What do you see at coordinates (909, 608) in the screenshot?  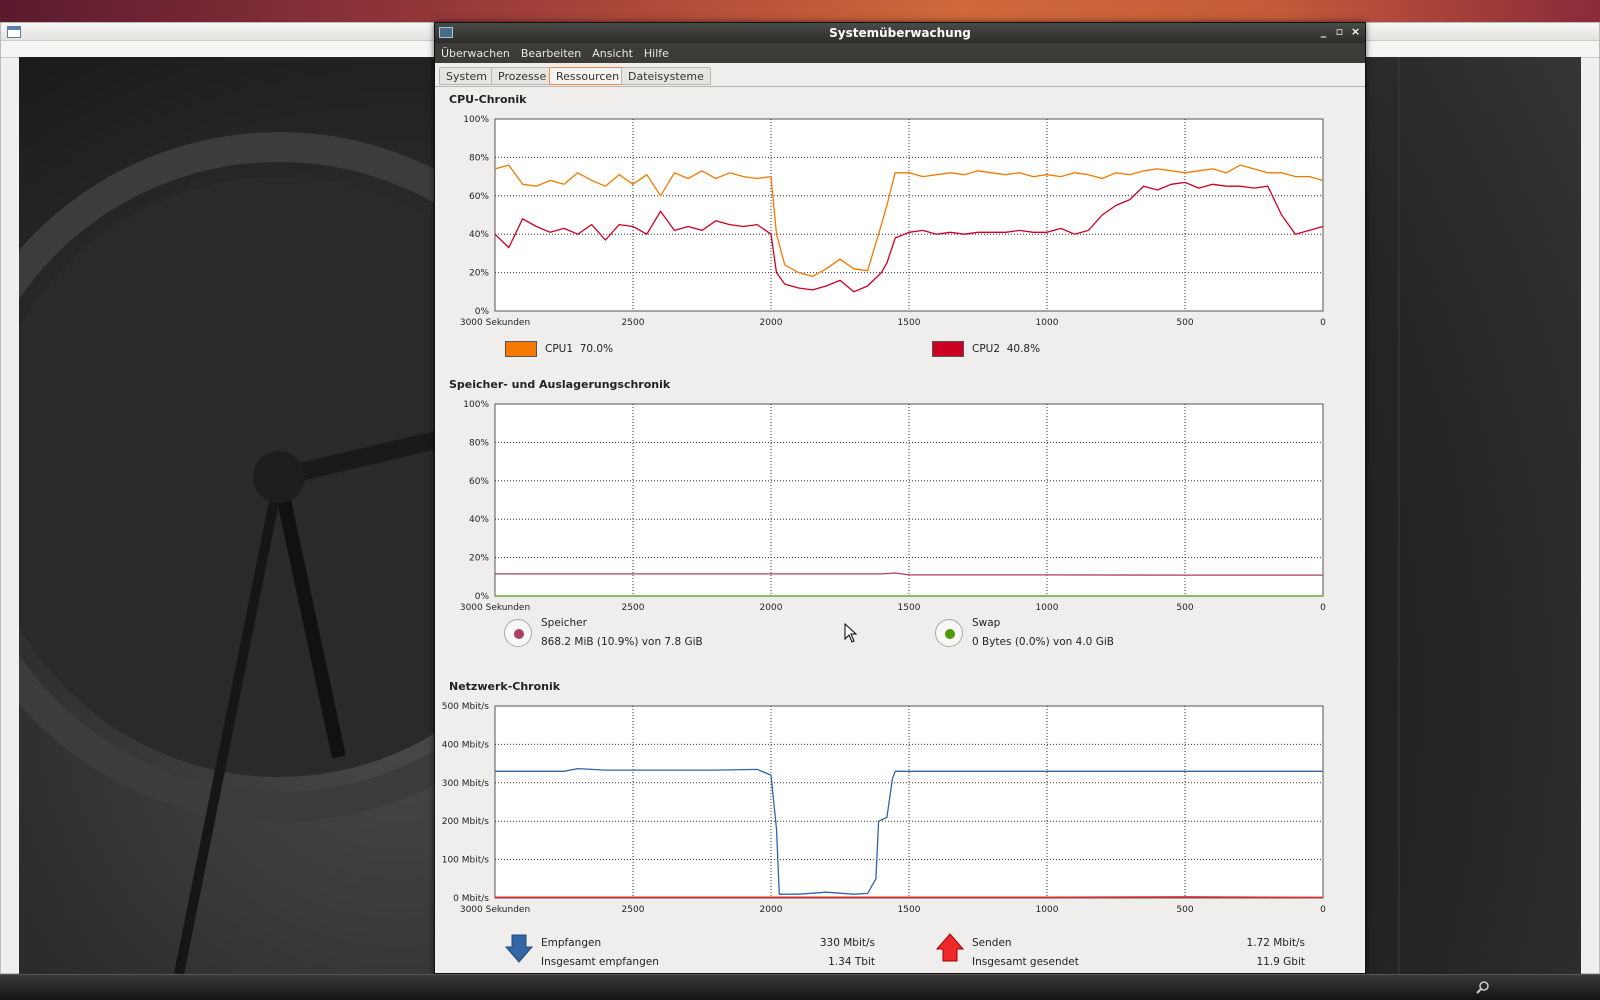 I see `memory-x-tick-label: 1500` at bounding box center [909, 608].